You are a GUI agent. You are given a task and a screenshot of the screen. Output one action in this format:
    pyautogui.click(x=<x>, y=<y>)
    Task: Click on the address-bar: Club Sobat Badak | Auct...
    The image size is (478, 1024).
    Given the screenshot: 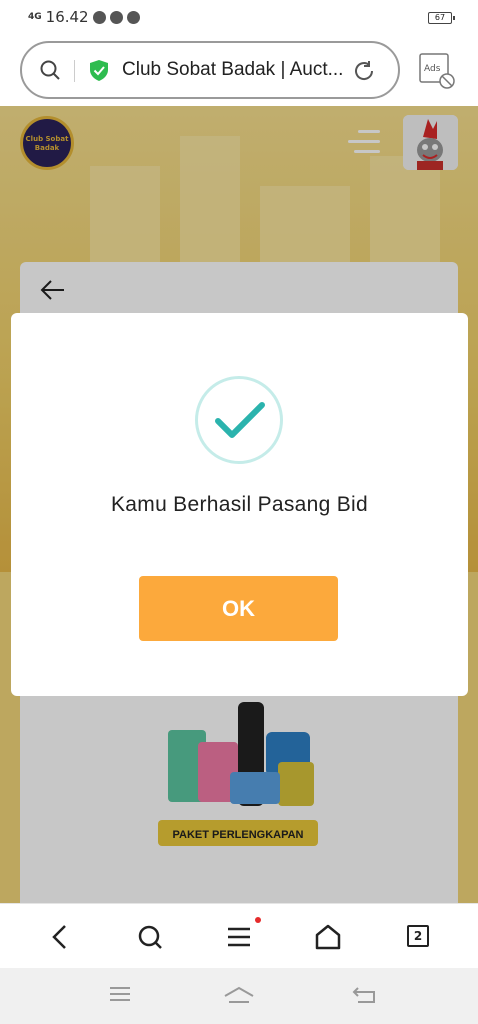 What is the action you would take?
    pyautogui.click(x=210, y=70)
    